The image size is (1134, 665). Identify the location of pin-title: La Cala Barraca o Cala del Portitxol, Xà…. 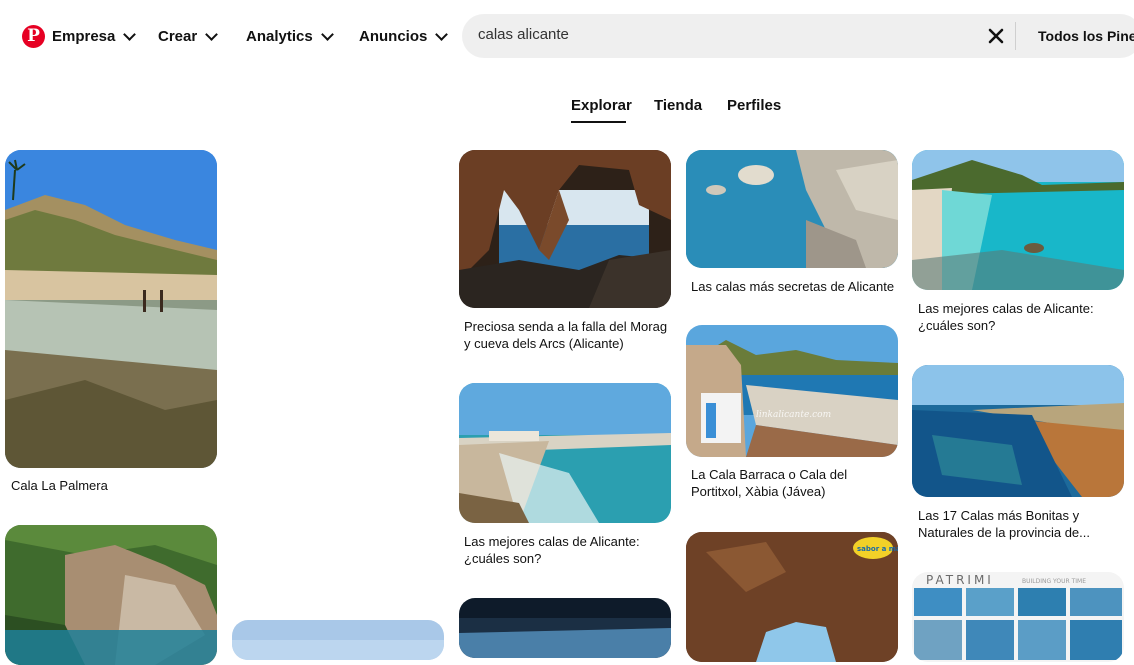
(793, 483).